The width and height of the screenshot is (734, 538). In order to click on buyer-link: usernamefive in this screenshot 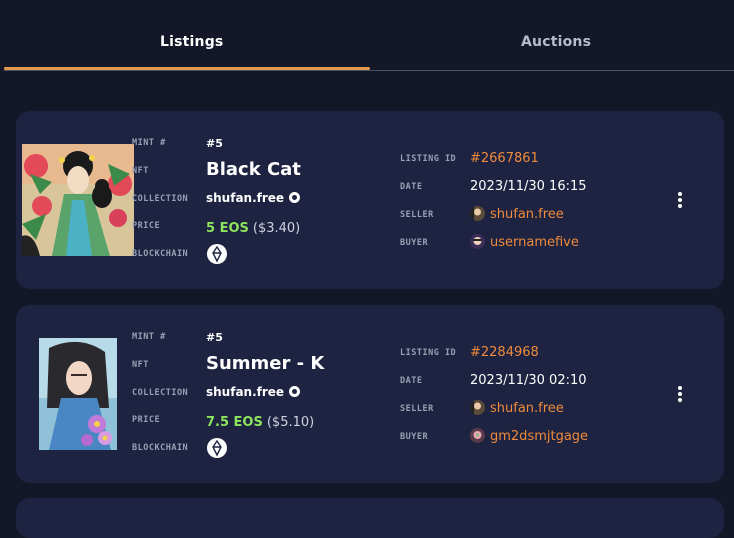, I will do `click(524, 242)`.